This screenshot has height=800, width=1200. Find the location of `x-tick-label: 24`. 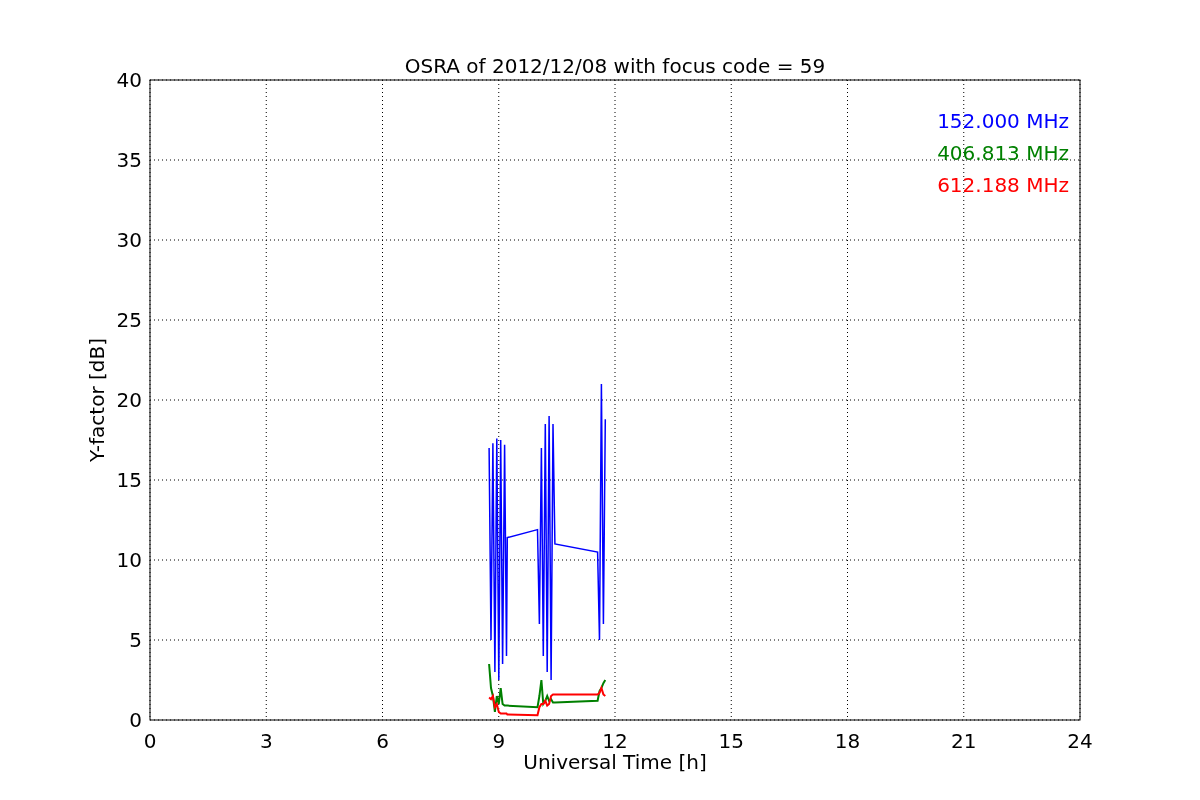

x-tick-label: 24 is located at coordinates (1080, 741).